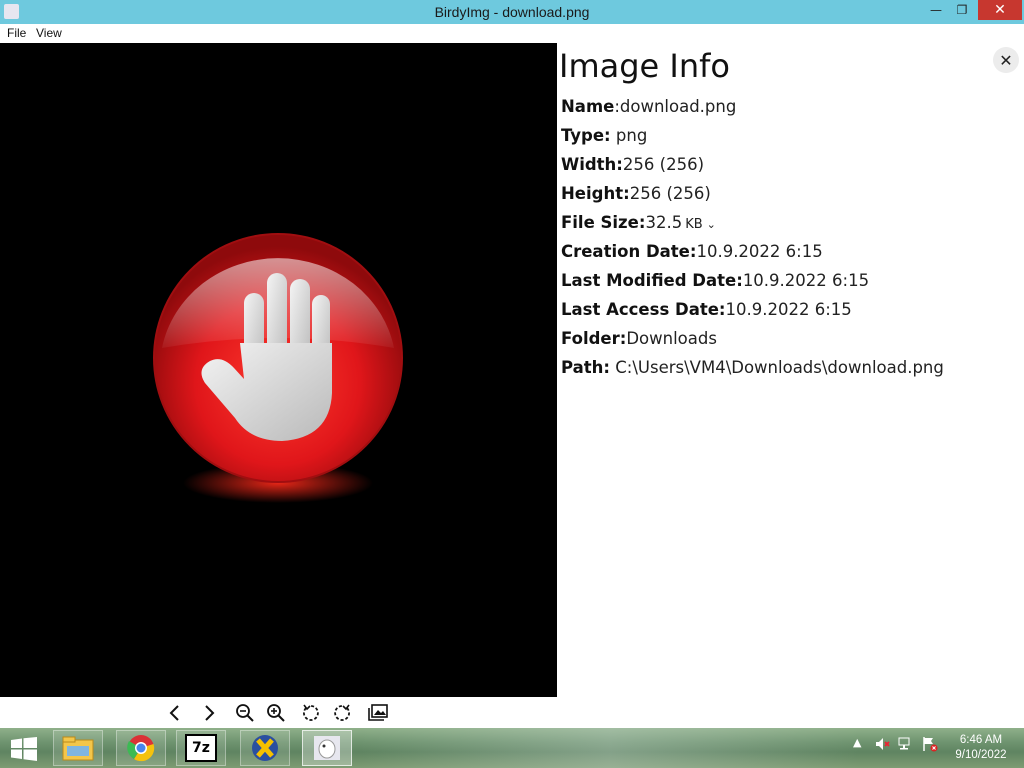 The image size is (1024, 768). I want to click on menu-bar: File View, so click(512, 33).